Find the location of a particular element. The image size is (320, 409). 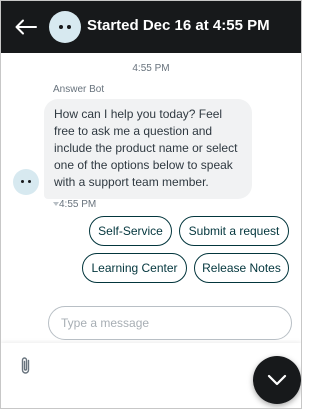

chat-header: Started Dec 16 at 4:55 PM is located at coordinates (151, 27).